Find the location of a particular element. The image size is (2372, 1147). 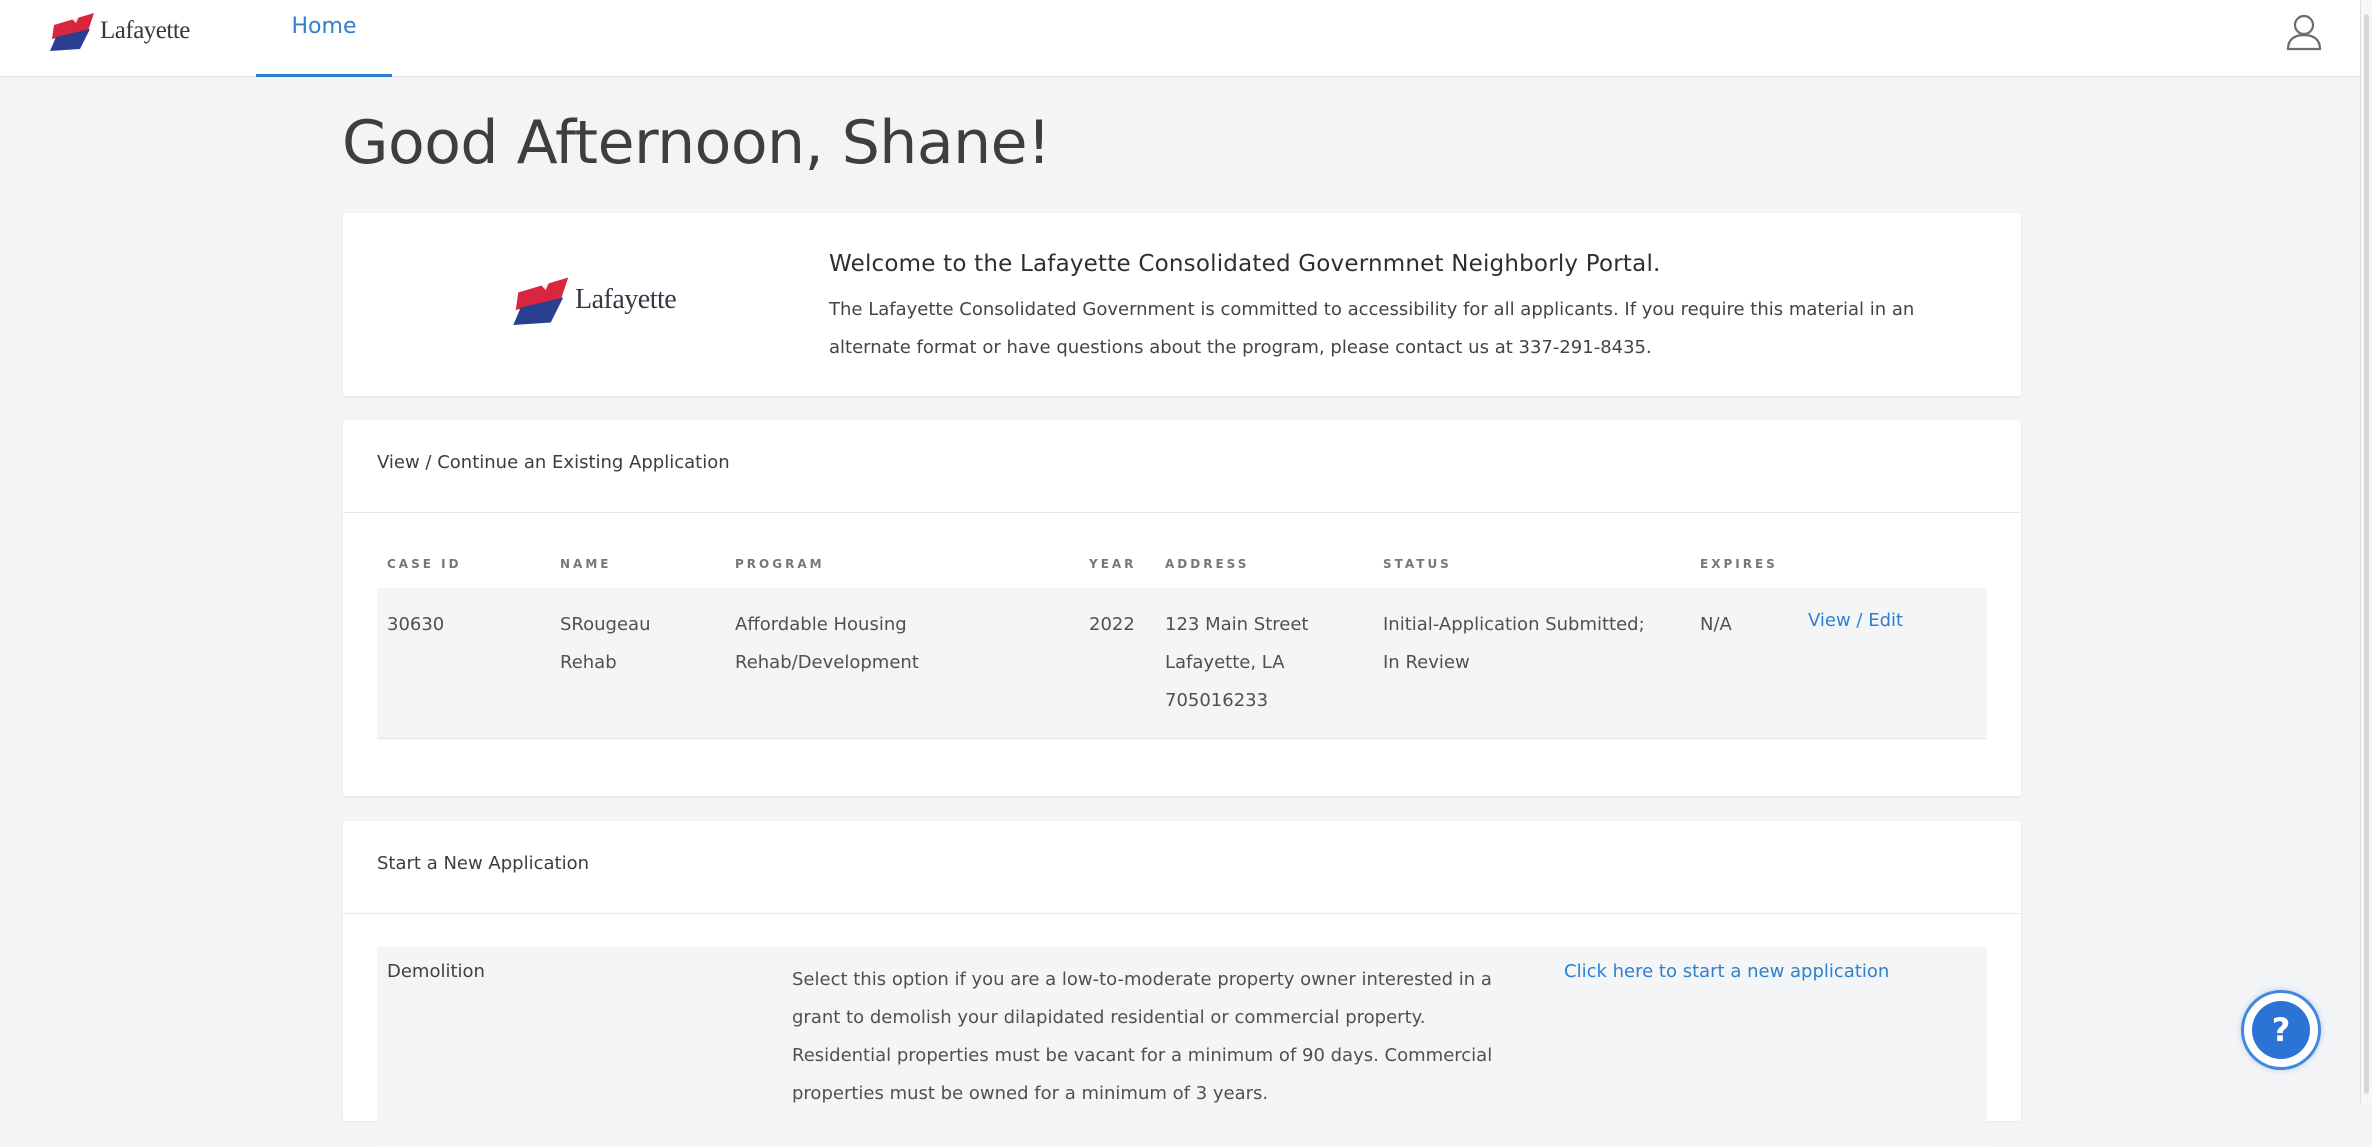

start-new-application-link: Click here to start a new application is located at coordinates (1726, 971).